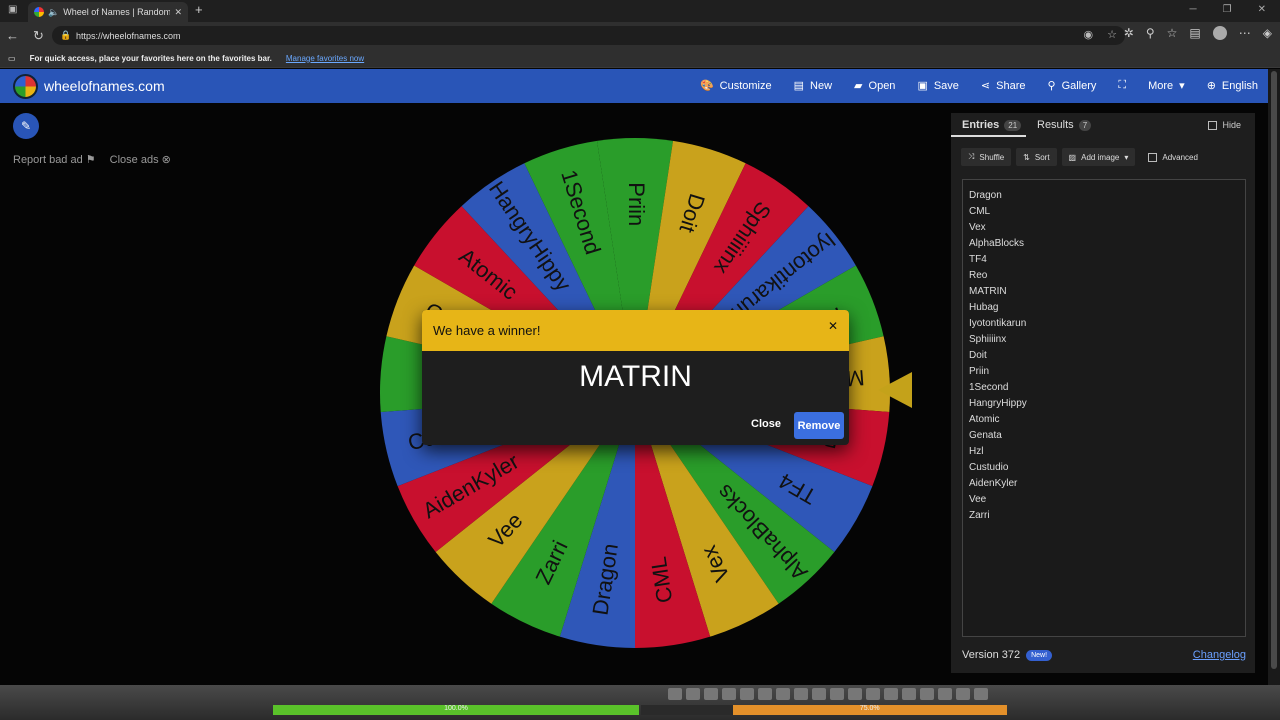  What do you see at coordinates (181, 12) in the screenshot?
I see `close-tab-icon: ✕` at bounding box center [181, 12].